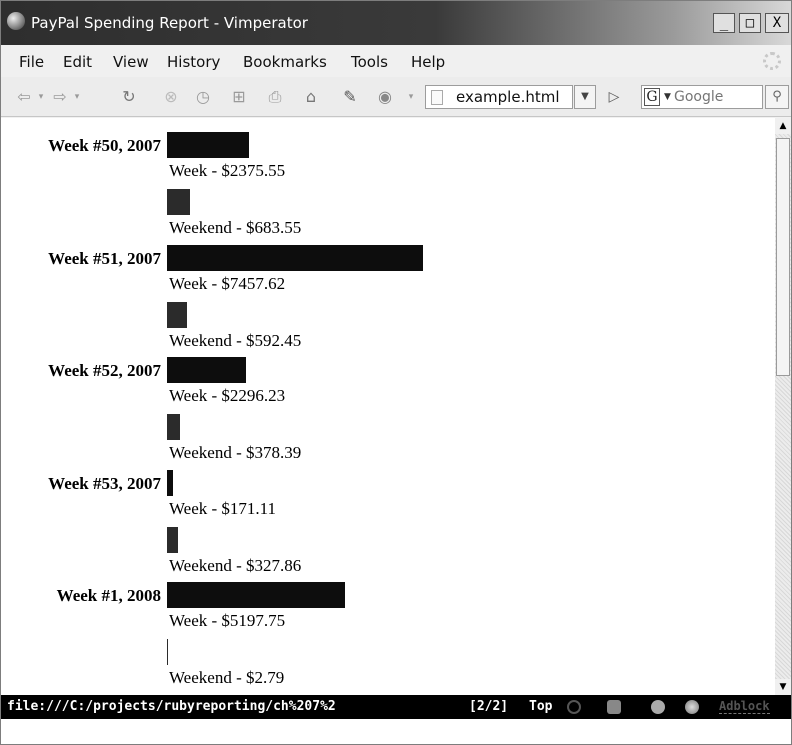  What do you see at coordinates (744, 706) in the screenshot?
I see `adblock-label: Adblock` at bounding box center [744, 706].